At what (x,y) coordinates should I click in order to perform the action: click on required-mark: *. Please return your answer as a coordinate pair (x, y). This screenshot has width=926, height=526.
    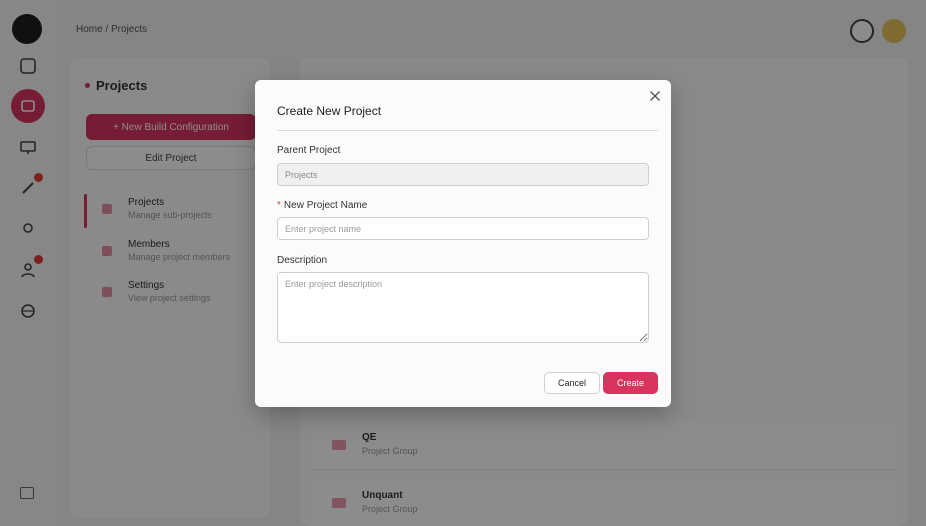
    Looking at the image, I should click on (279, 205).